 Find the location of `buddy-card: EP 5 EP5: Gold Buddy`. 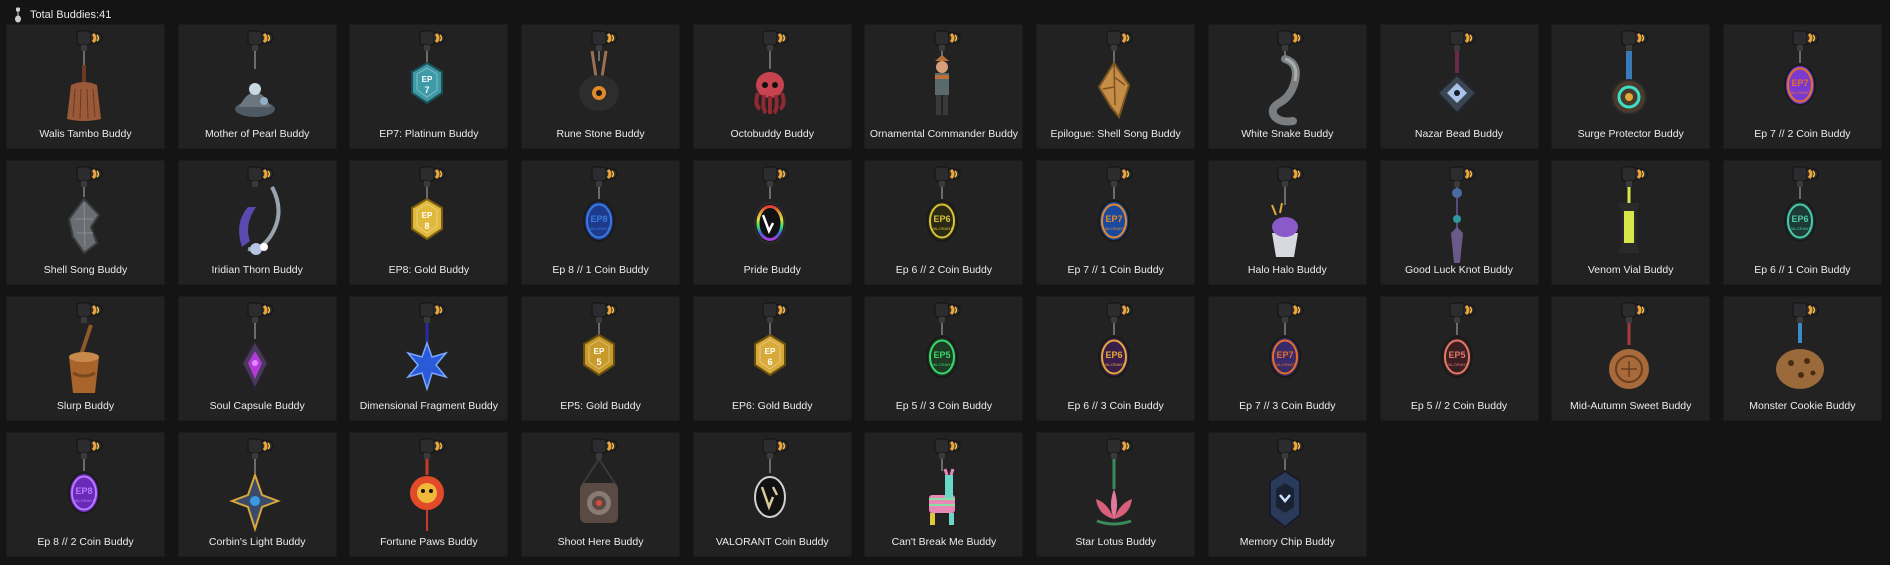

buddy-card: EP 5 EP5: Gold Buddy is located at coordinates (601, 358).